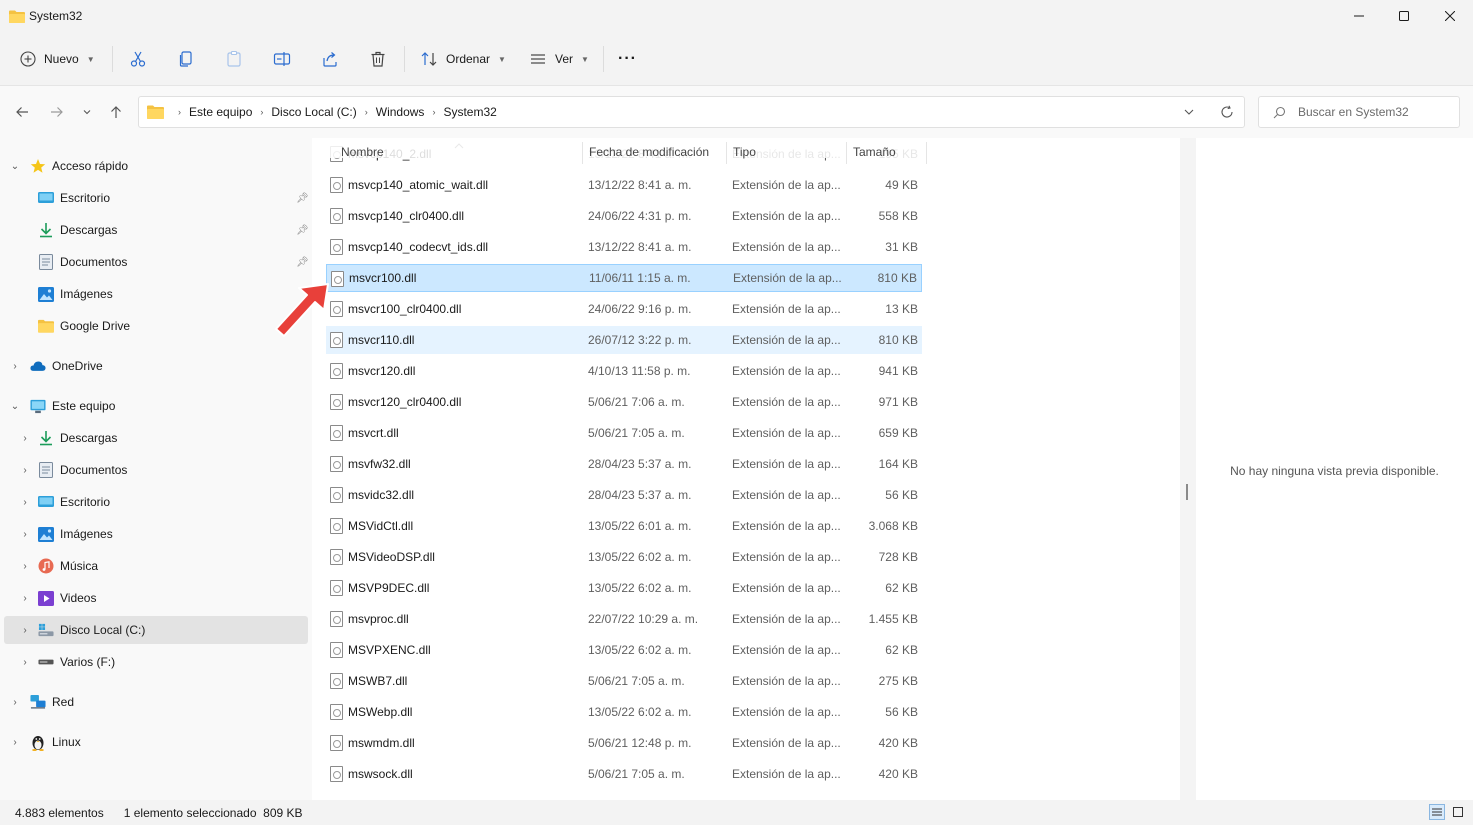 This screenshot has width=1473, height=825. I want to click on back-button, so click(22, 112).